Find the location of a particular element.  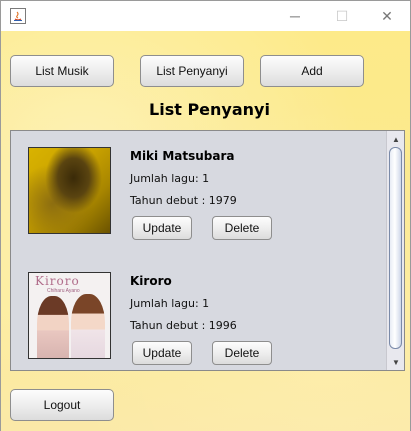

cover-title: Kiroro is located at coordinates (57, 281).